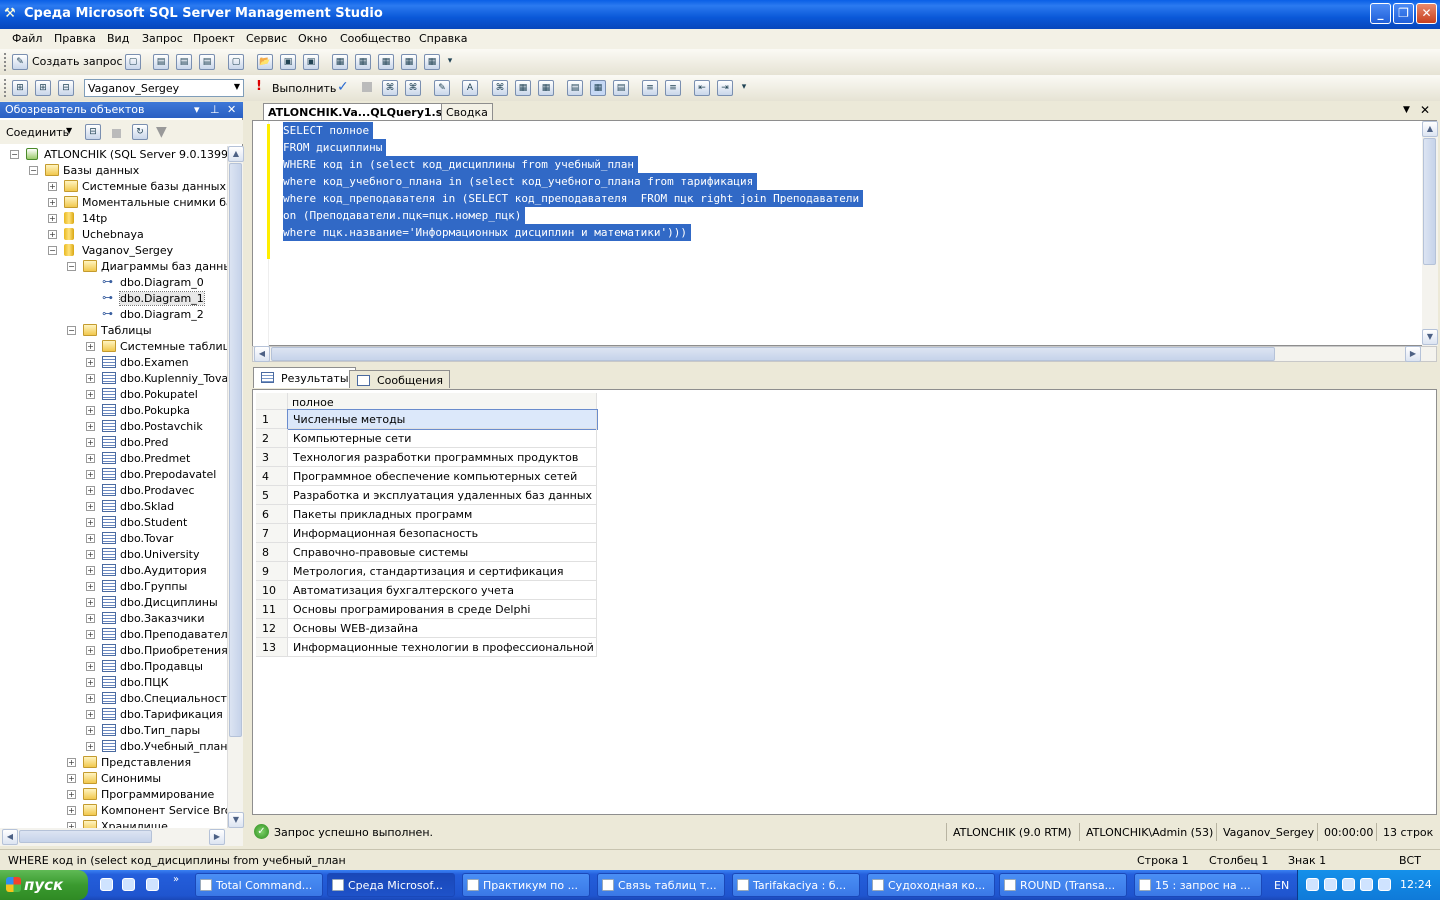 Image resolution: width=1440 pixels, height=900 pixels. I want to click on display-plan-icon: ⌘, so click(390, 88).